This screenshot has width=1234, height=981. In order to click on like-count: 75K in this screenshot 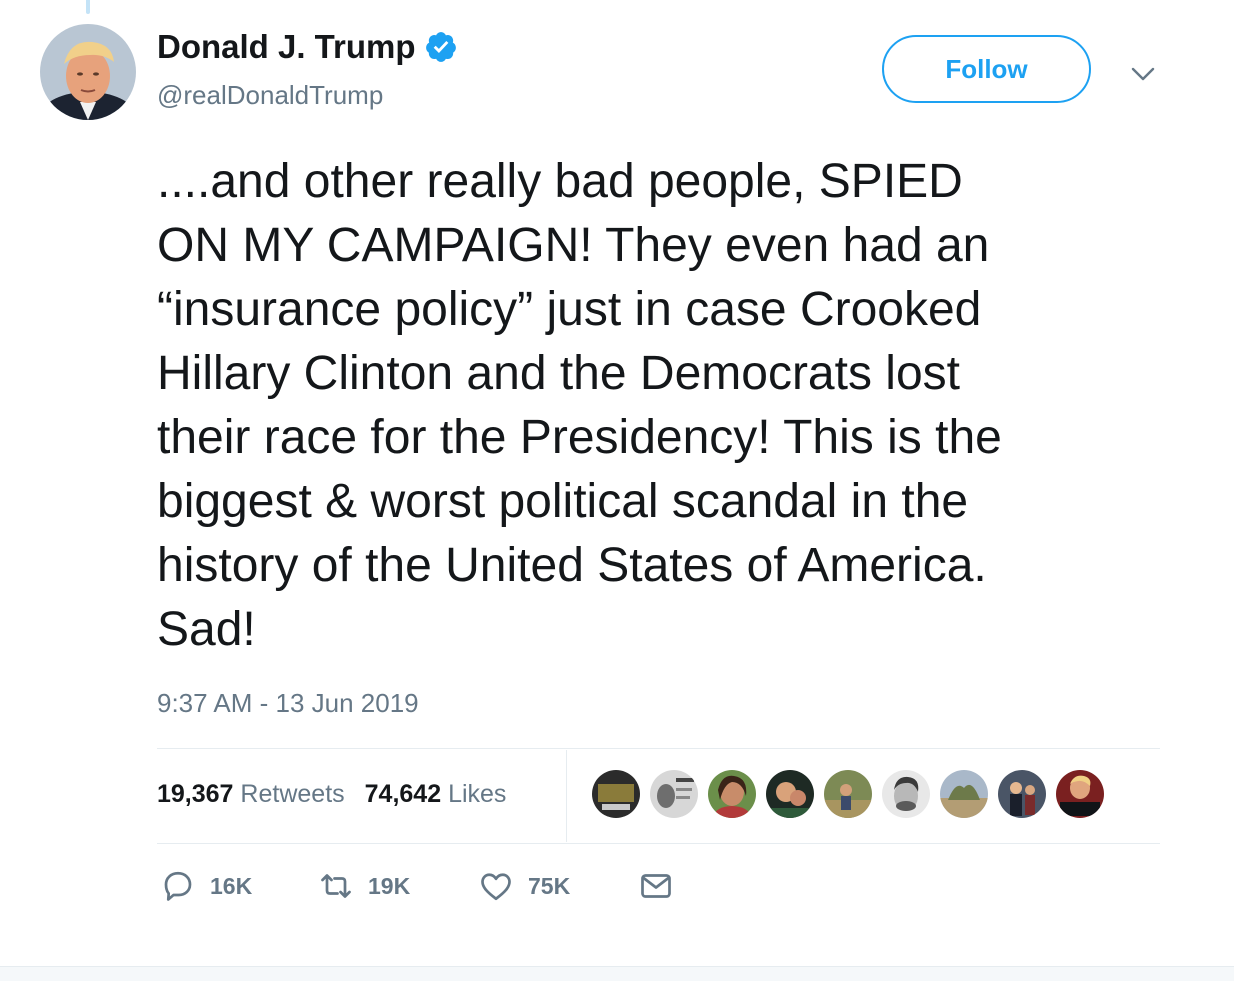, I will do `click(549, 885)`.